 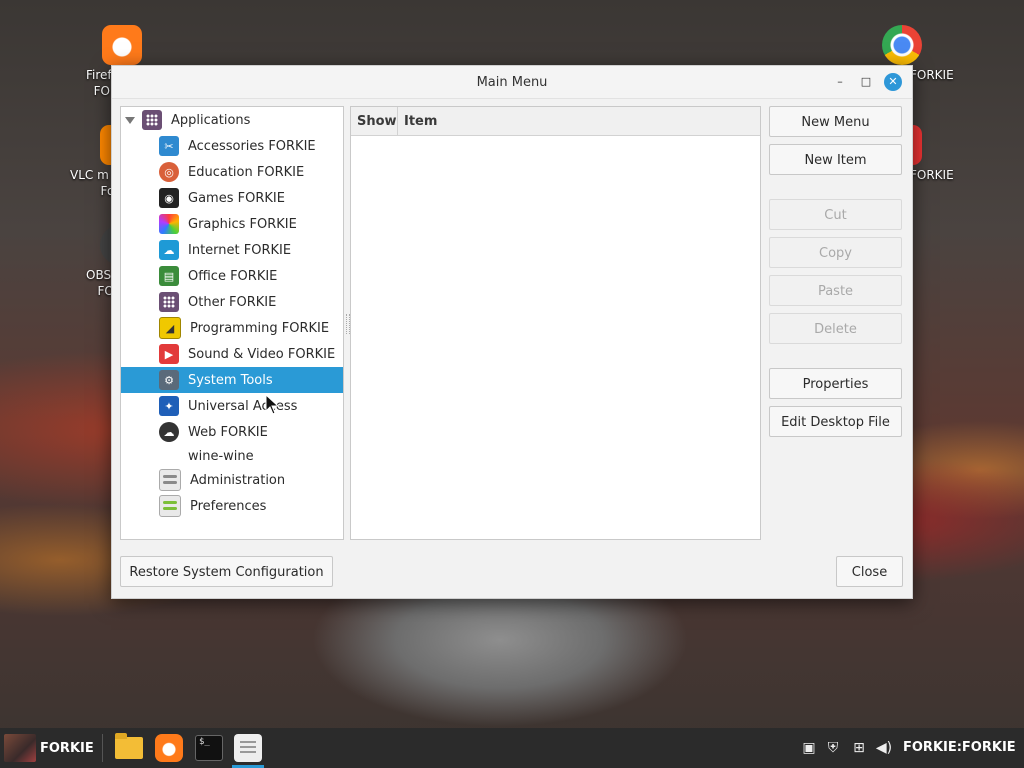 What do you see at coordinates (169, 380) in the screenshot?
I see `system-tools-icon: ⚙` at bounding box center [169, 380].